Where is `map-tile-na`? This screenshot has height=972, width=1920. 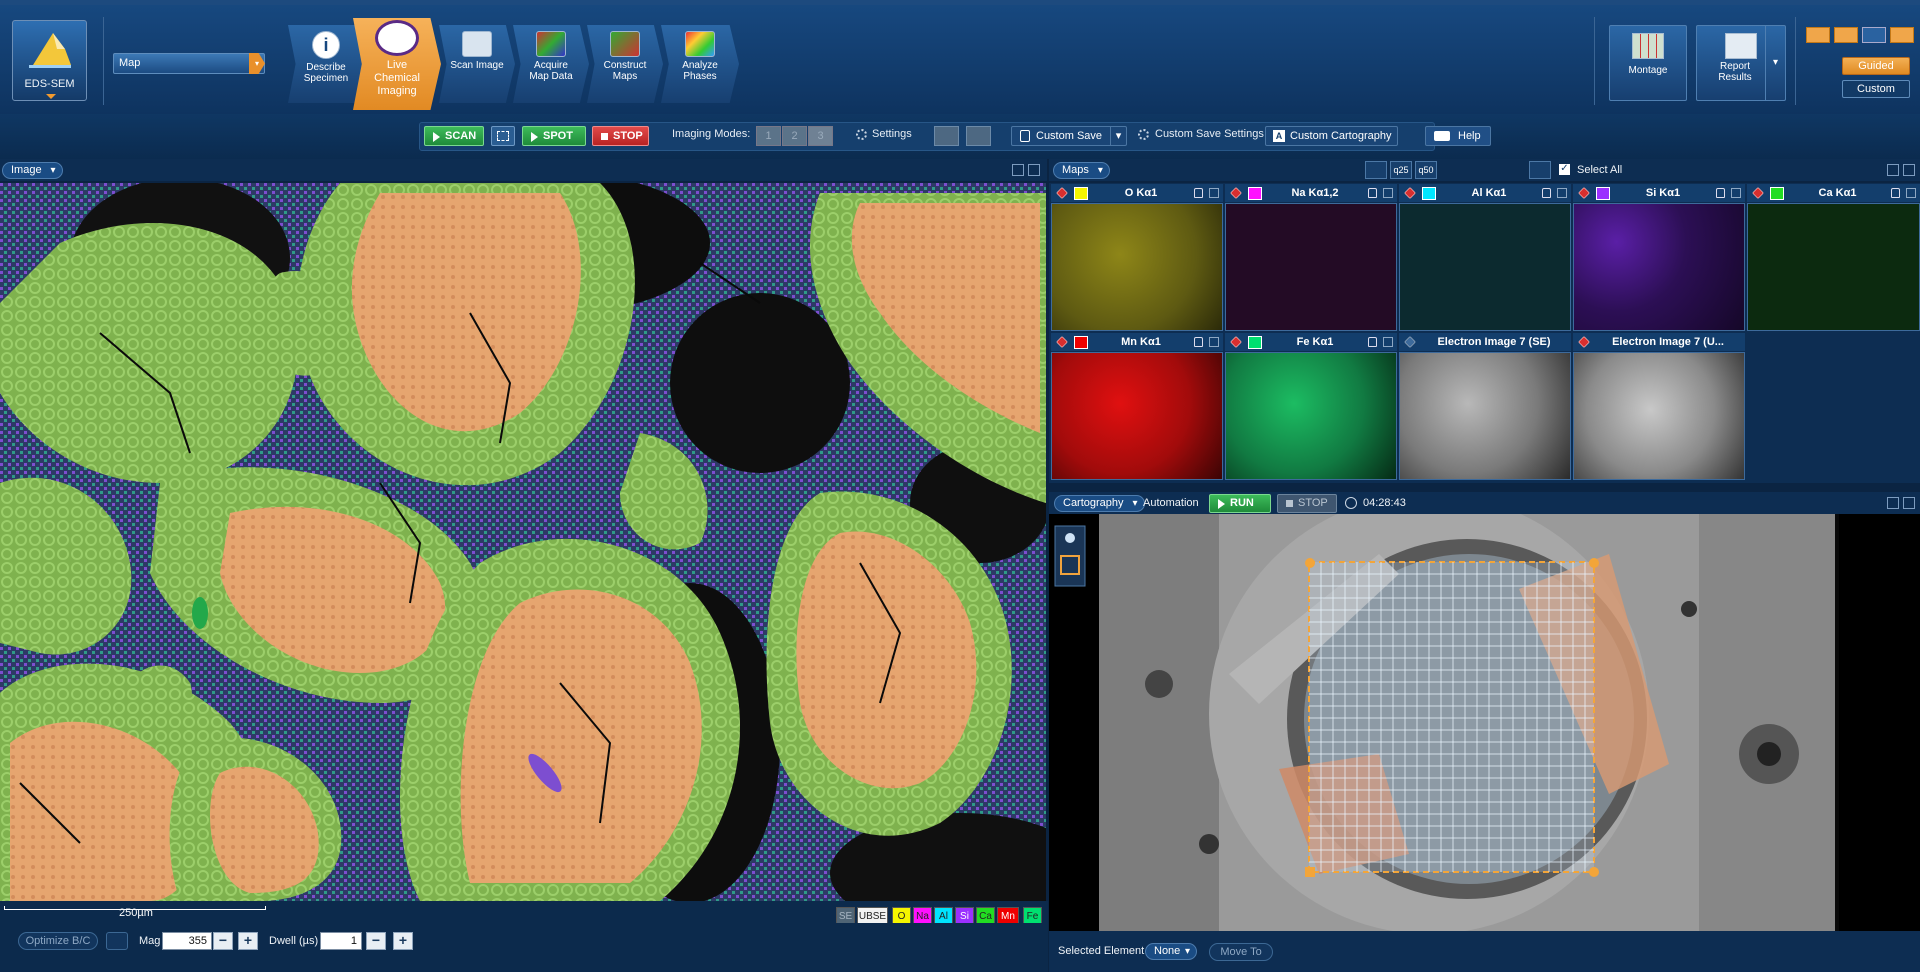
map-tile-na is located at coordinates (1311, 267).